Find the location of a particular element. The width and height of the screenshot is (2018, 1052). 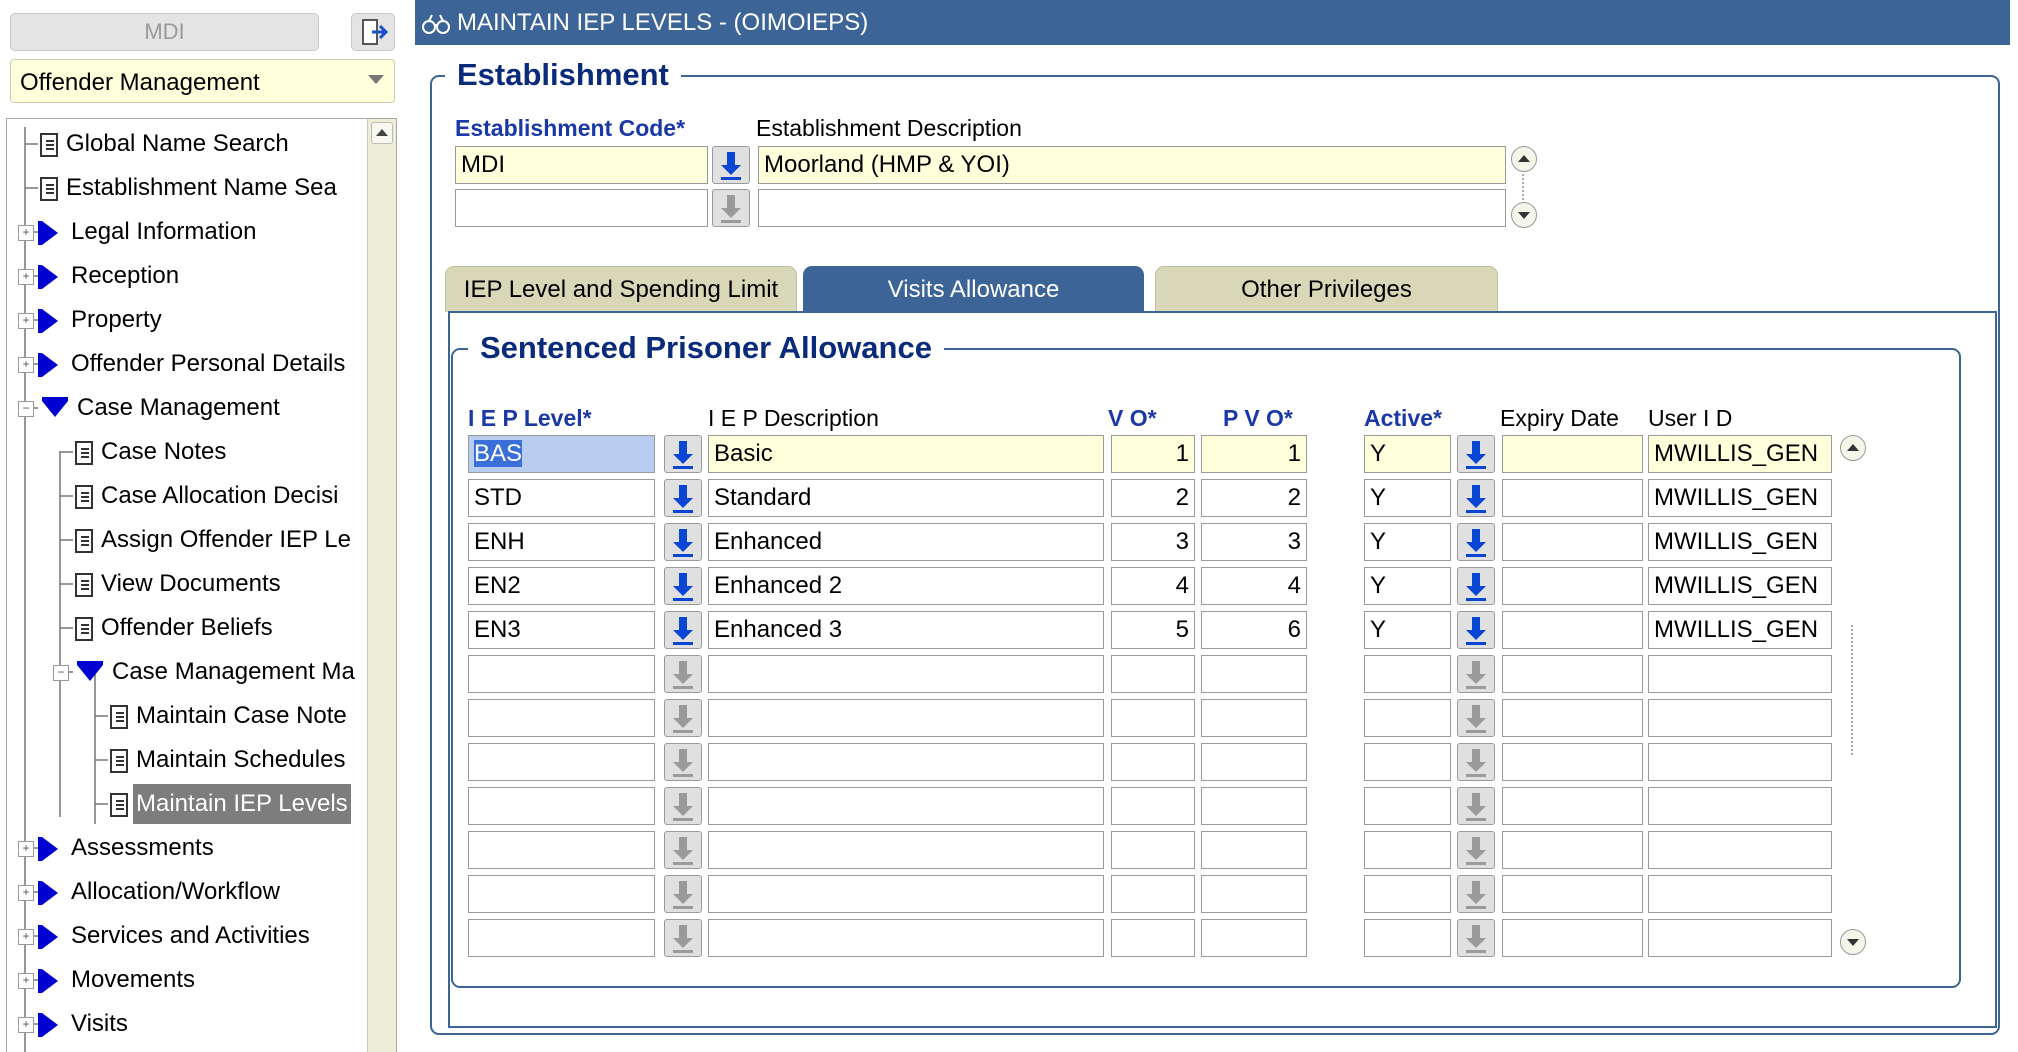

establishment-description-field is located at coordinates (1132, 208).